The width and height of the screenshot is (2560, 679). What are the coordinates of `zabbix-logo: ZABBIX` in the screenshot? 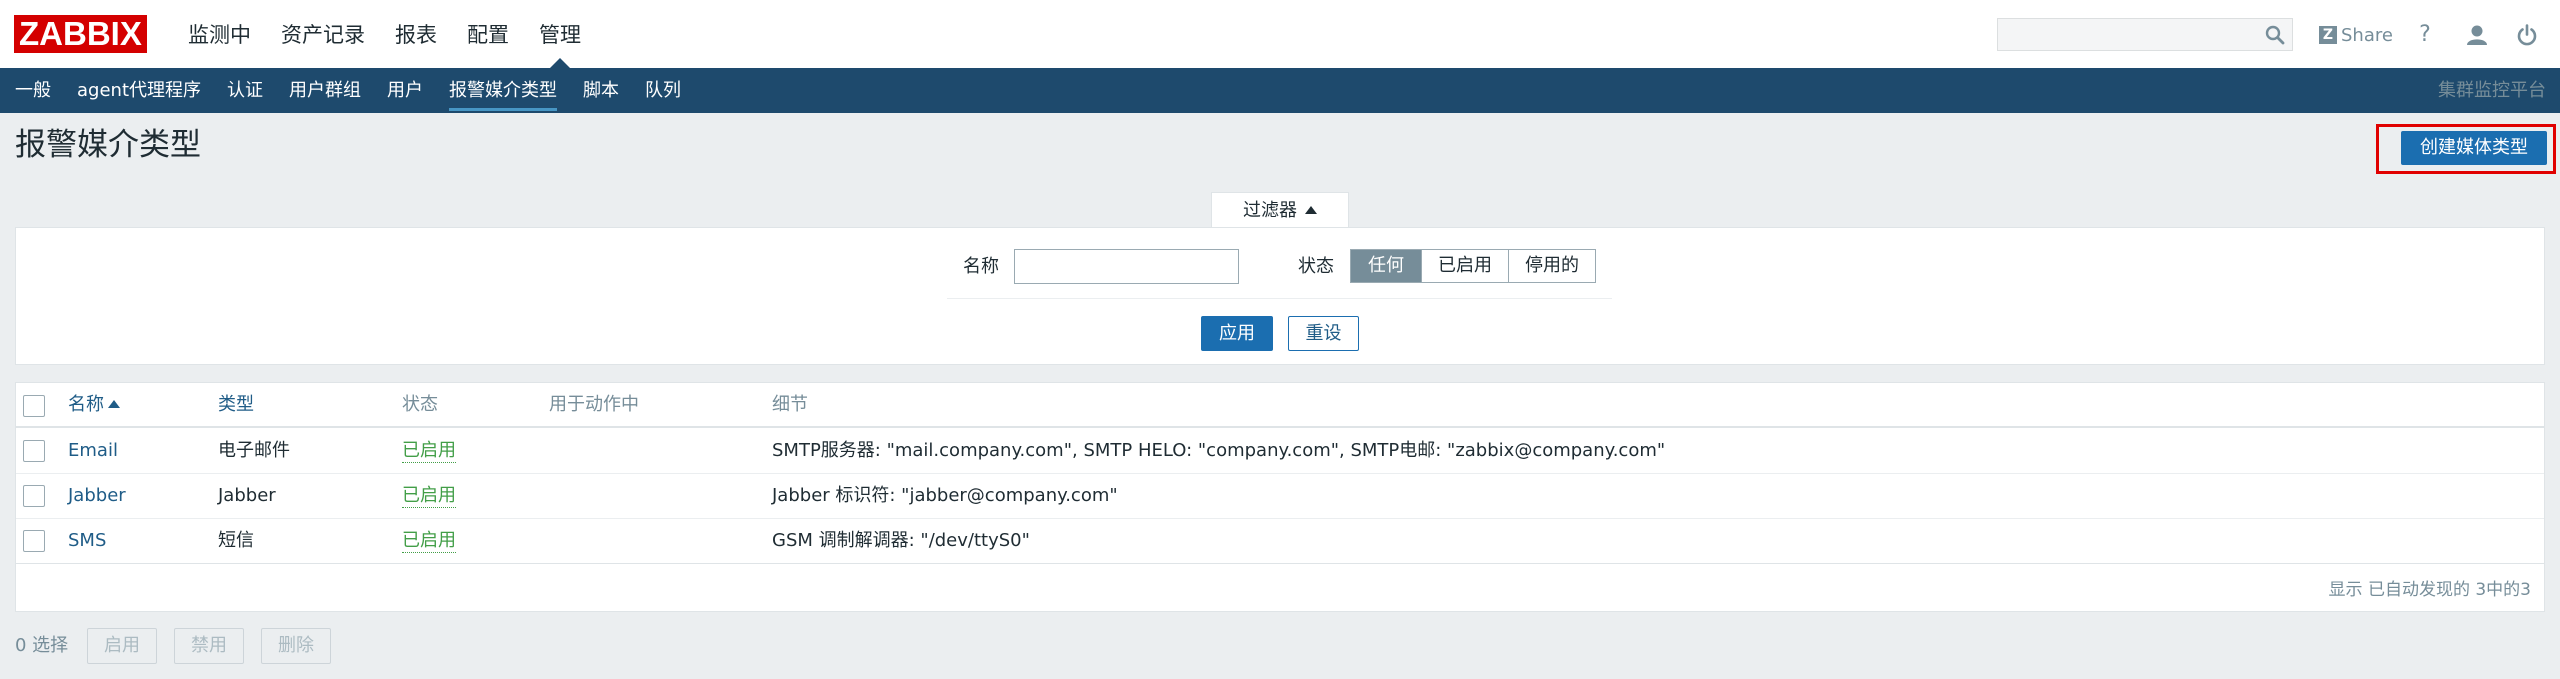 It's located at (80, 34).